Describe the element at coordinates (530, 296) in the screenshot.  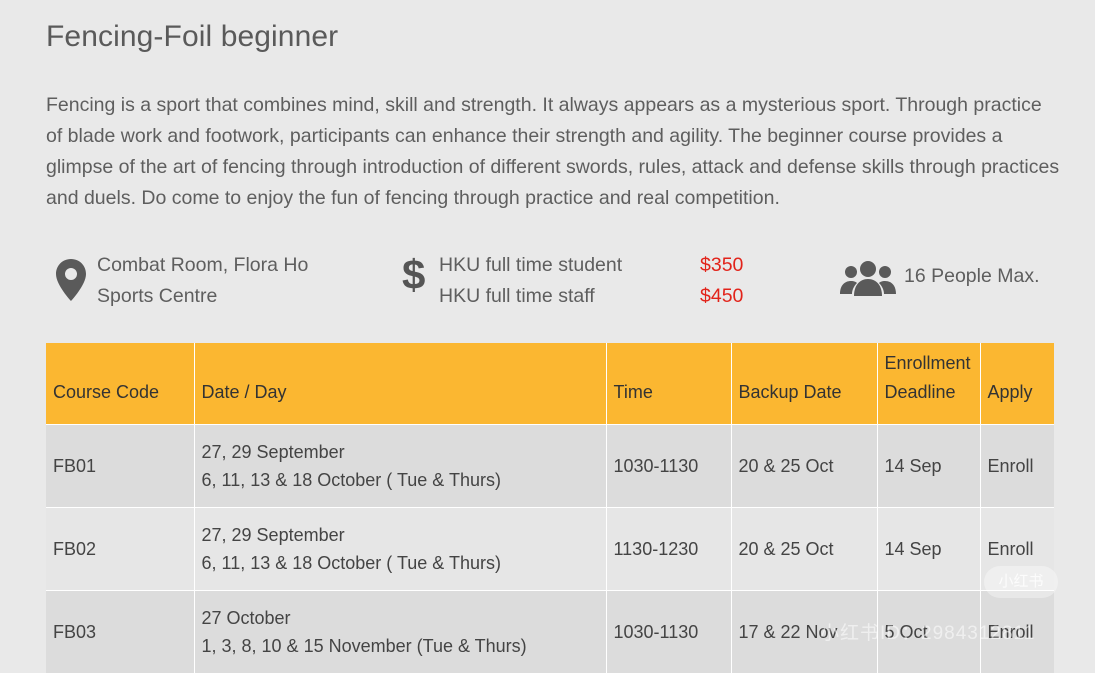
I see `price-staff-label: HKU full time staff` at that location.